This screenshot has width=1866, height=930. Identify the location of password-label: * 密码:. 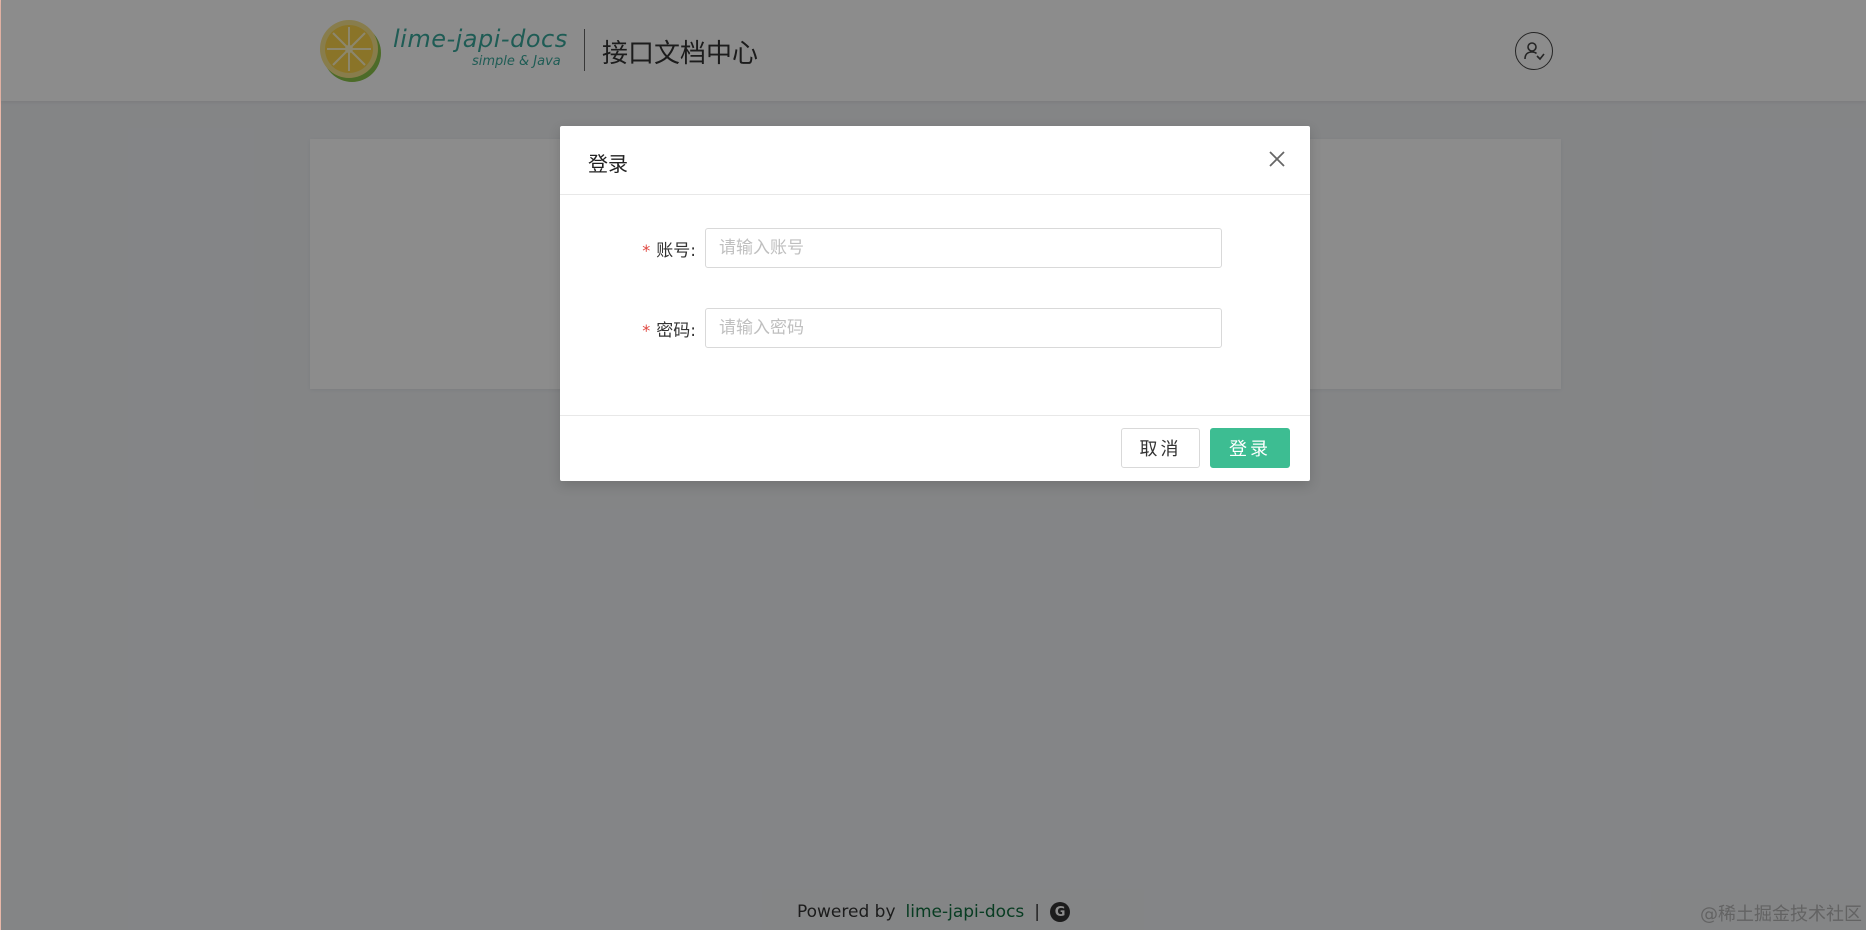
(669, 328).